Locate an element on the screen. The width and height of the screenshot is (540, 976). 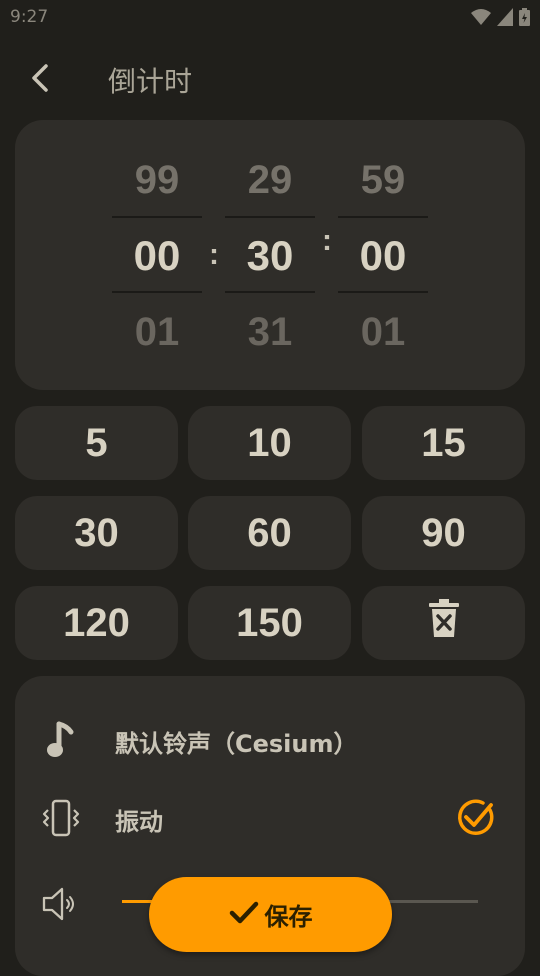
check-icon is located at coordinates (244, 915).